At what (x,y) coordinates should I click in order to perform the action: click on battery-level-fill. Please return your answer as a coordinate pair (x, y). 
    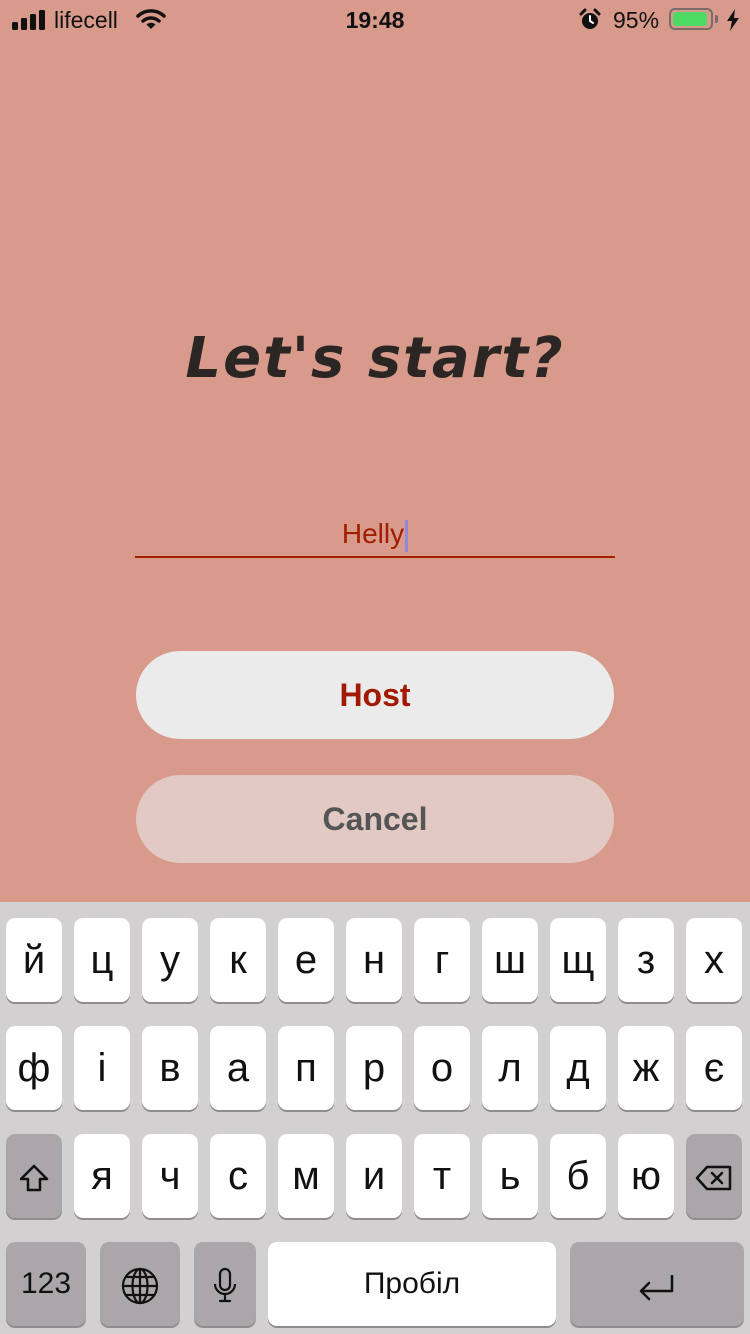
    Looking at the image, I should click on (690, 19).